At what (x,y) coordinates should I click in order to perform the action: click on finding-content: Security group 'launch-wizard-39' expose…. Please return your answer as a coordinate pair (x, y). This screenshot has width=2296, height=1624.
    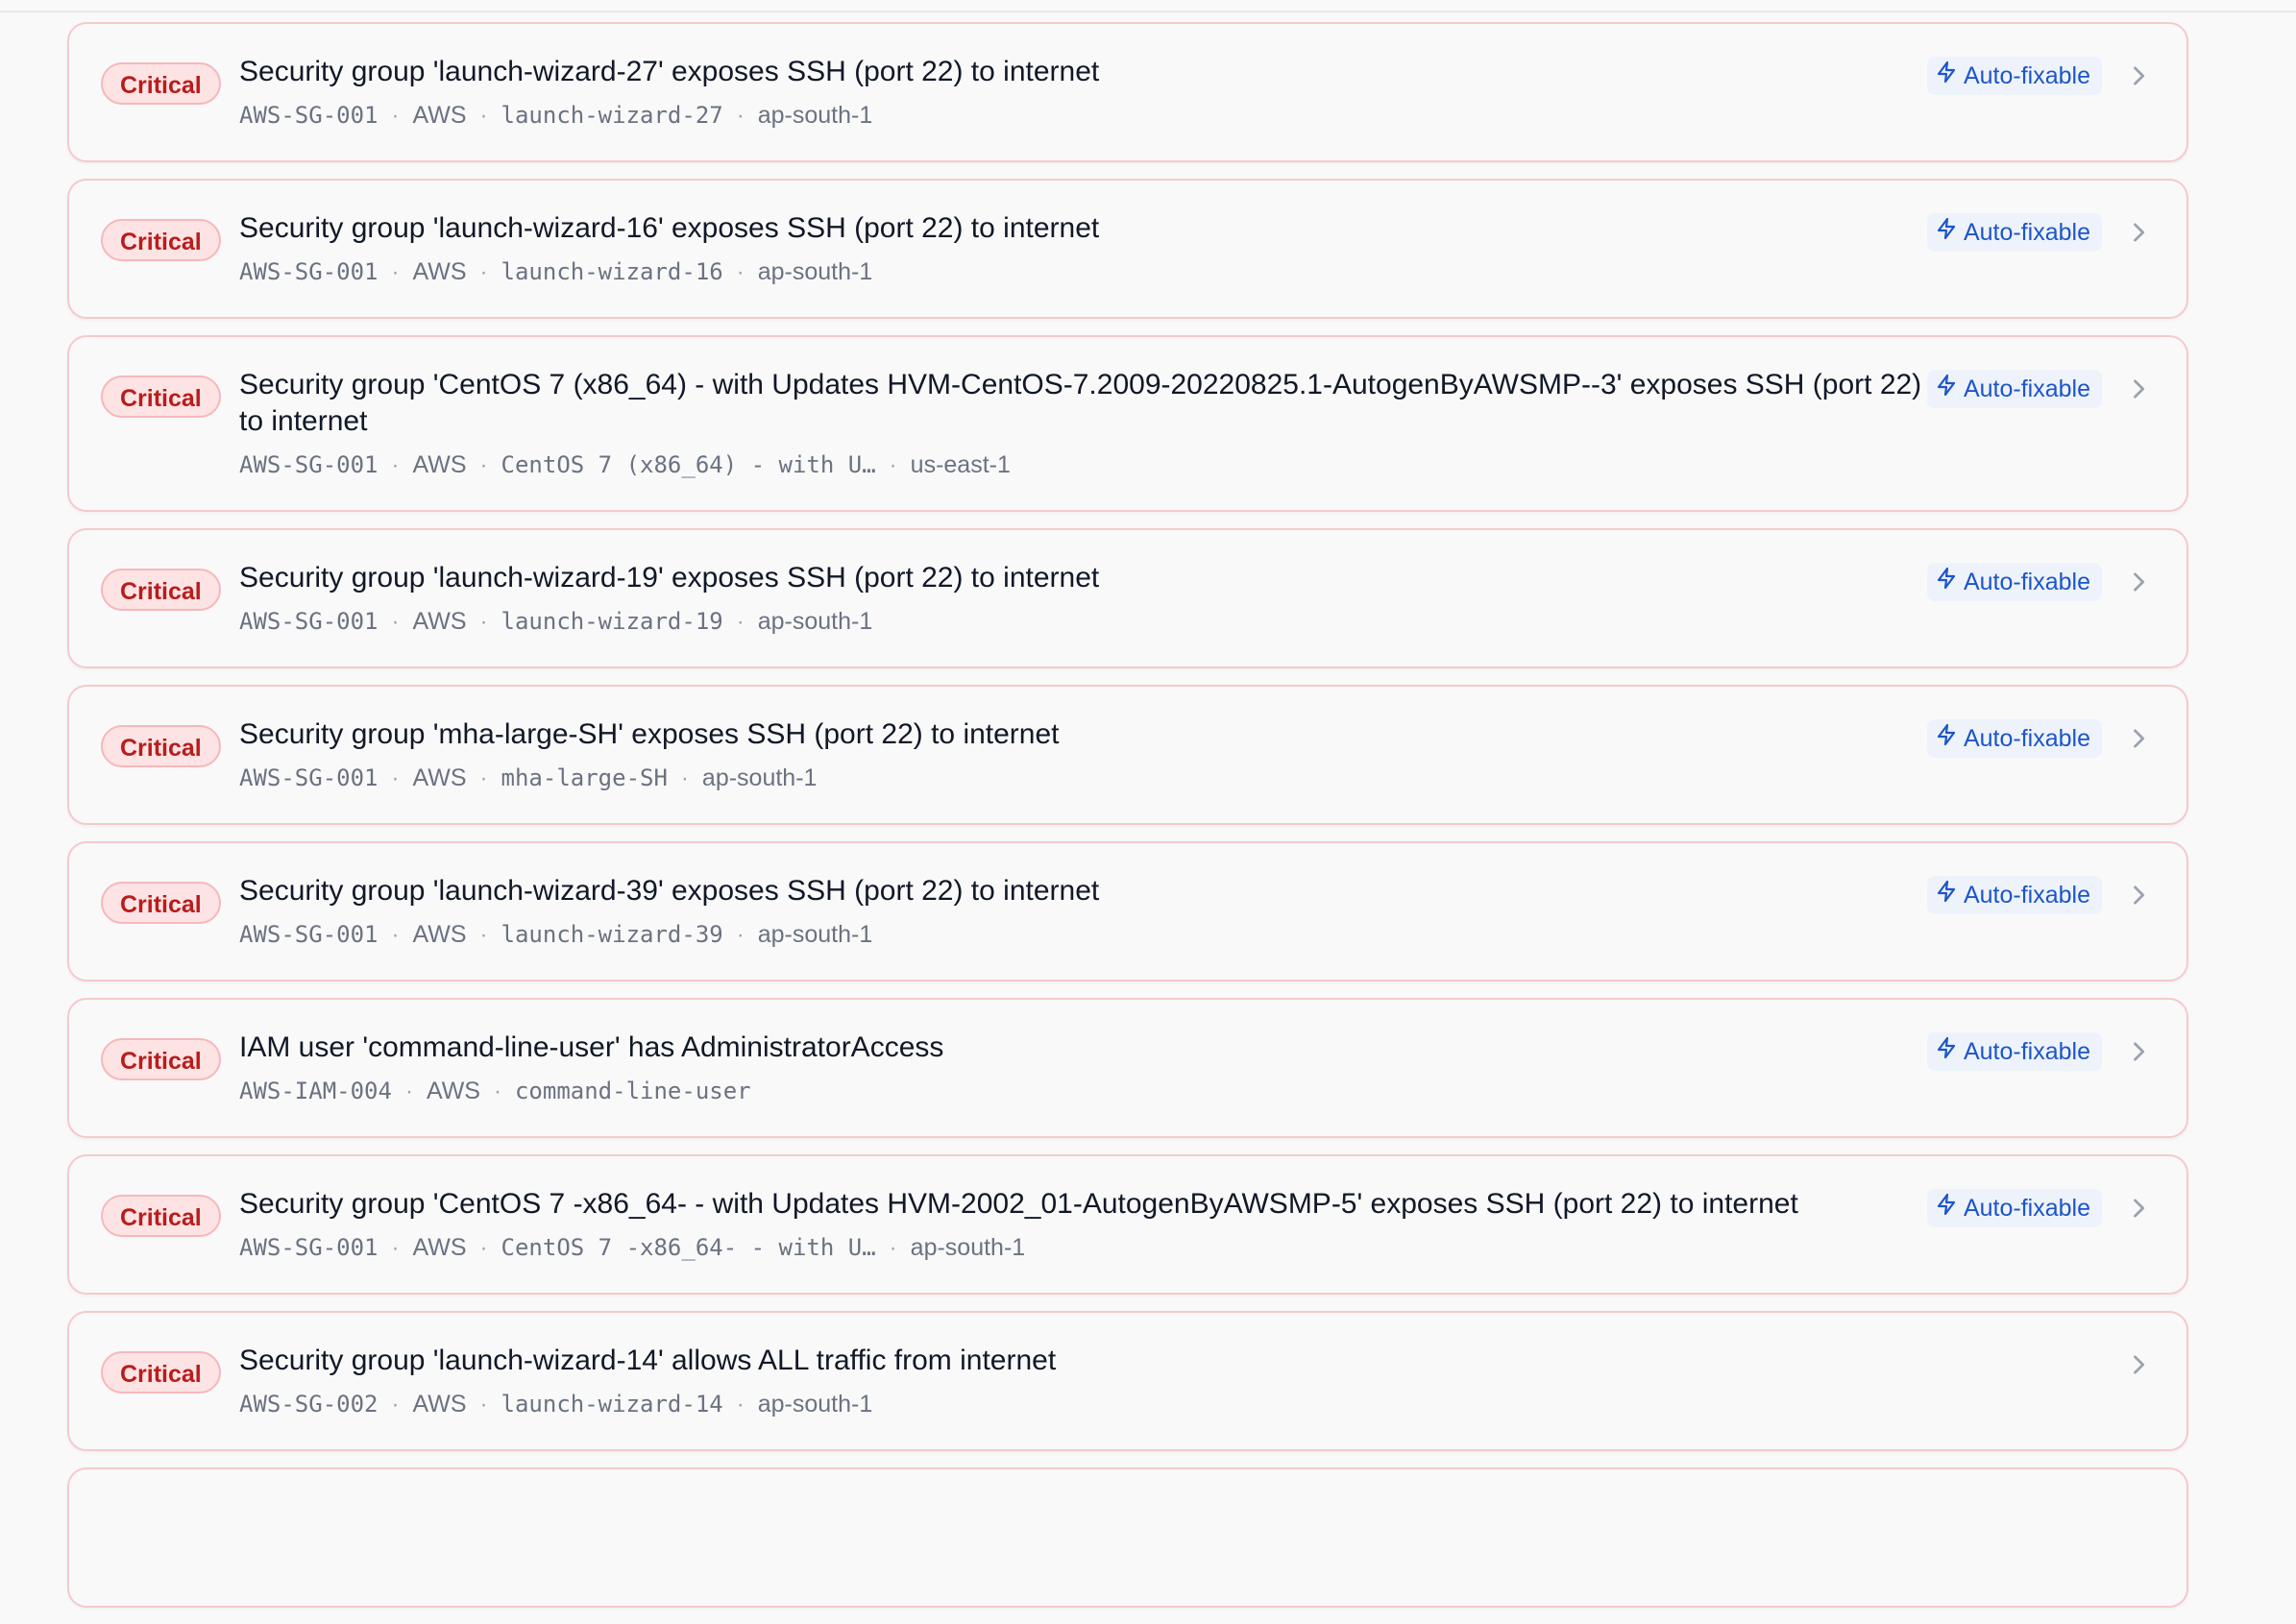
    Looking at the image, I should click on (1094, 911).